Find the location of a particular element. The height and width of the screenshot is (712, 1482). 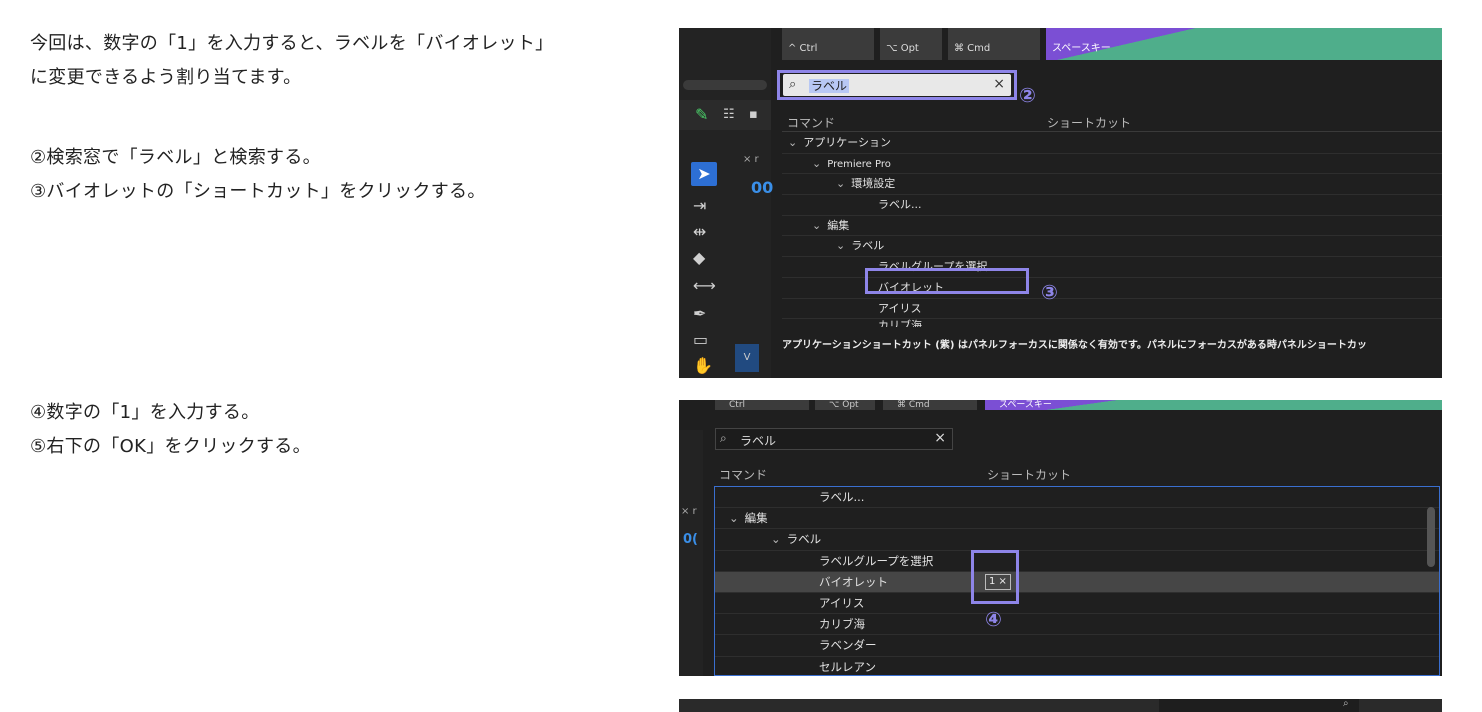

pen-tool-icon: ✒ is located at coordinates (699, 314).